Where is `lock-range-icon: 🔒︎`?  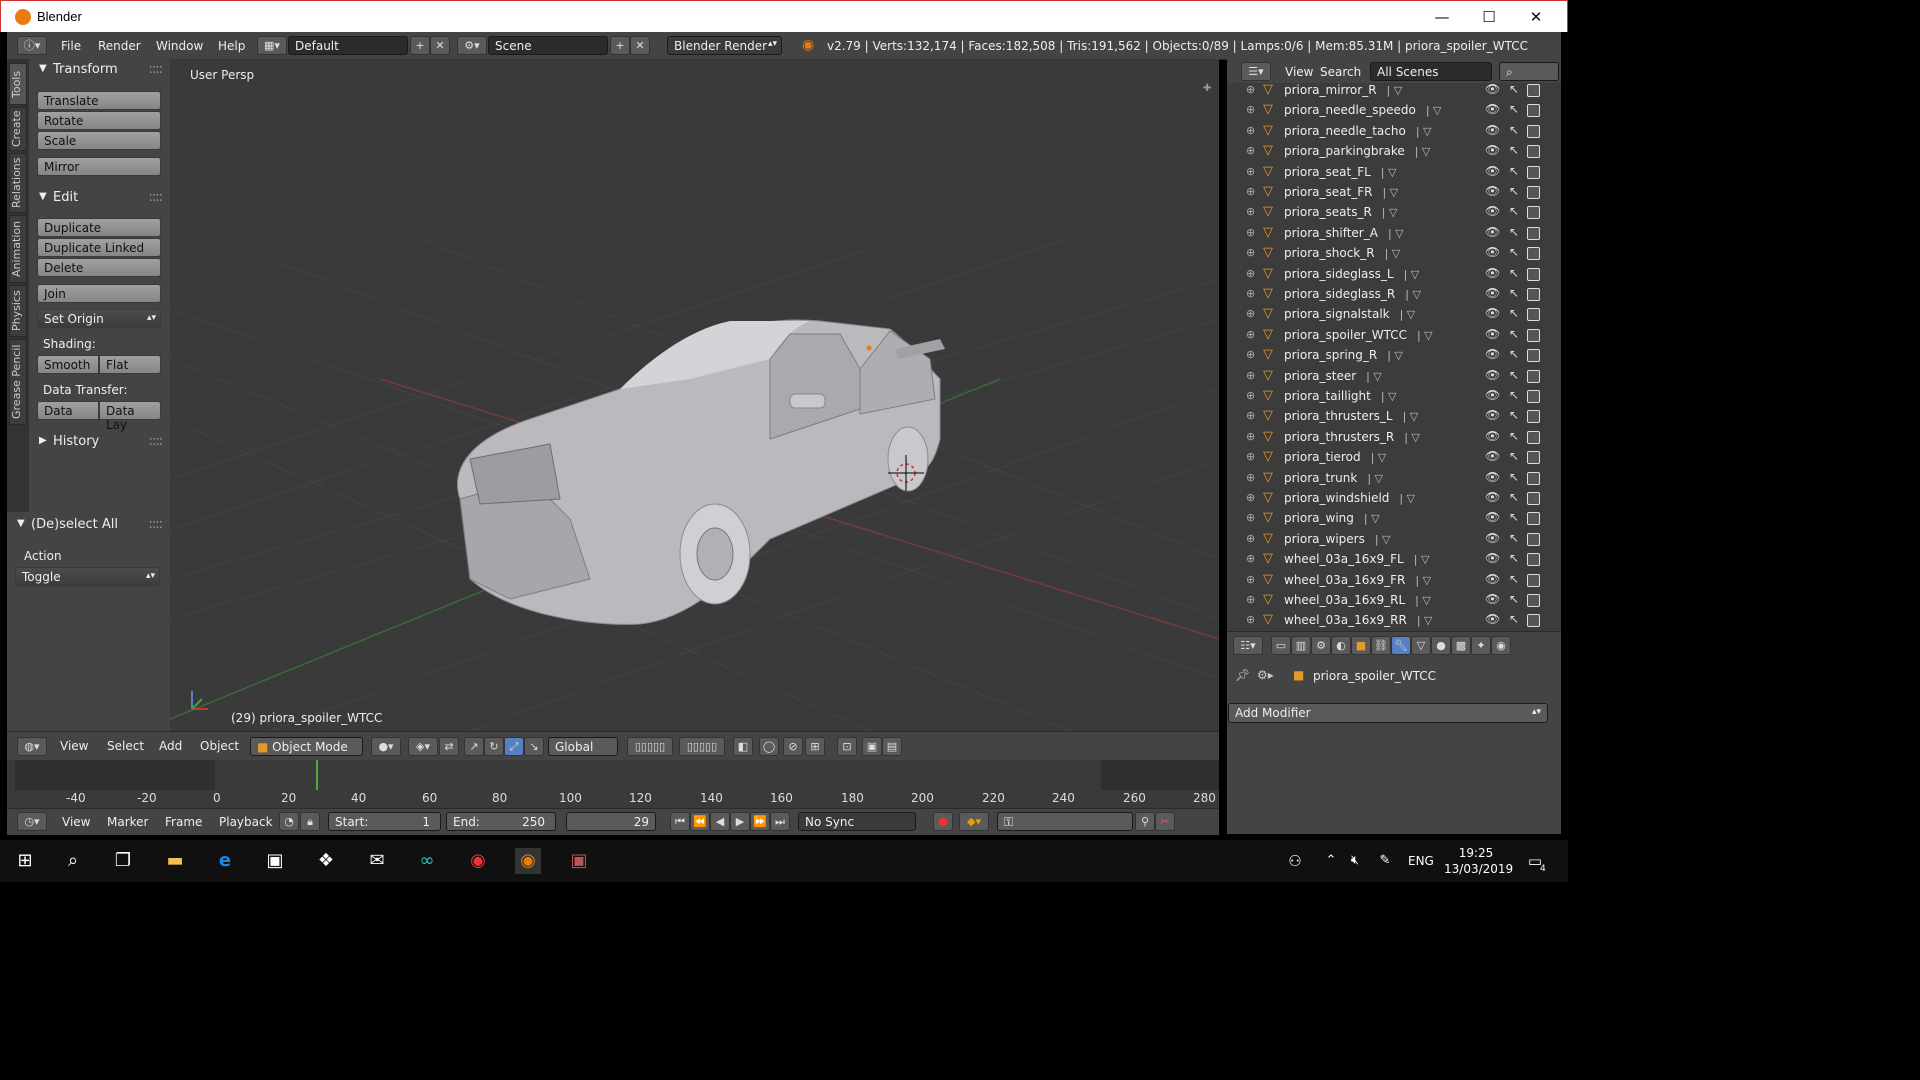
lock-range-icon: 🔒︎ is located at coordinates (310, 821).